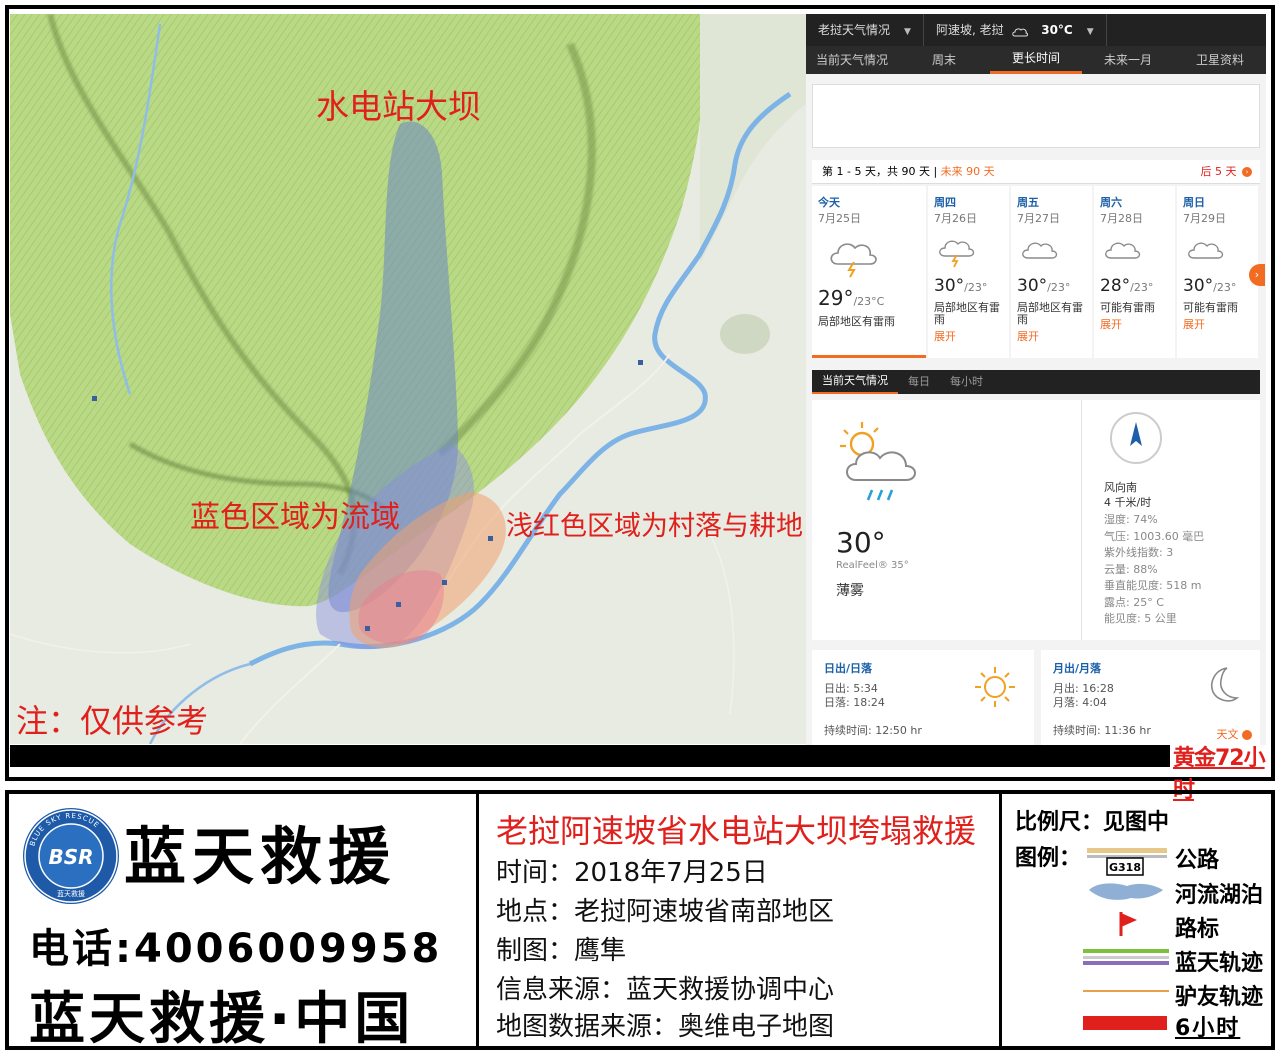 The width and height of the screenshot is (1280, 1055). I want to click on moon-icon, so click(1225, 684).